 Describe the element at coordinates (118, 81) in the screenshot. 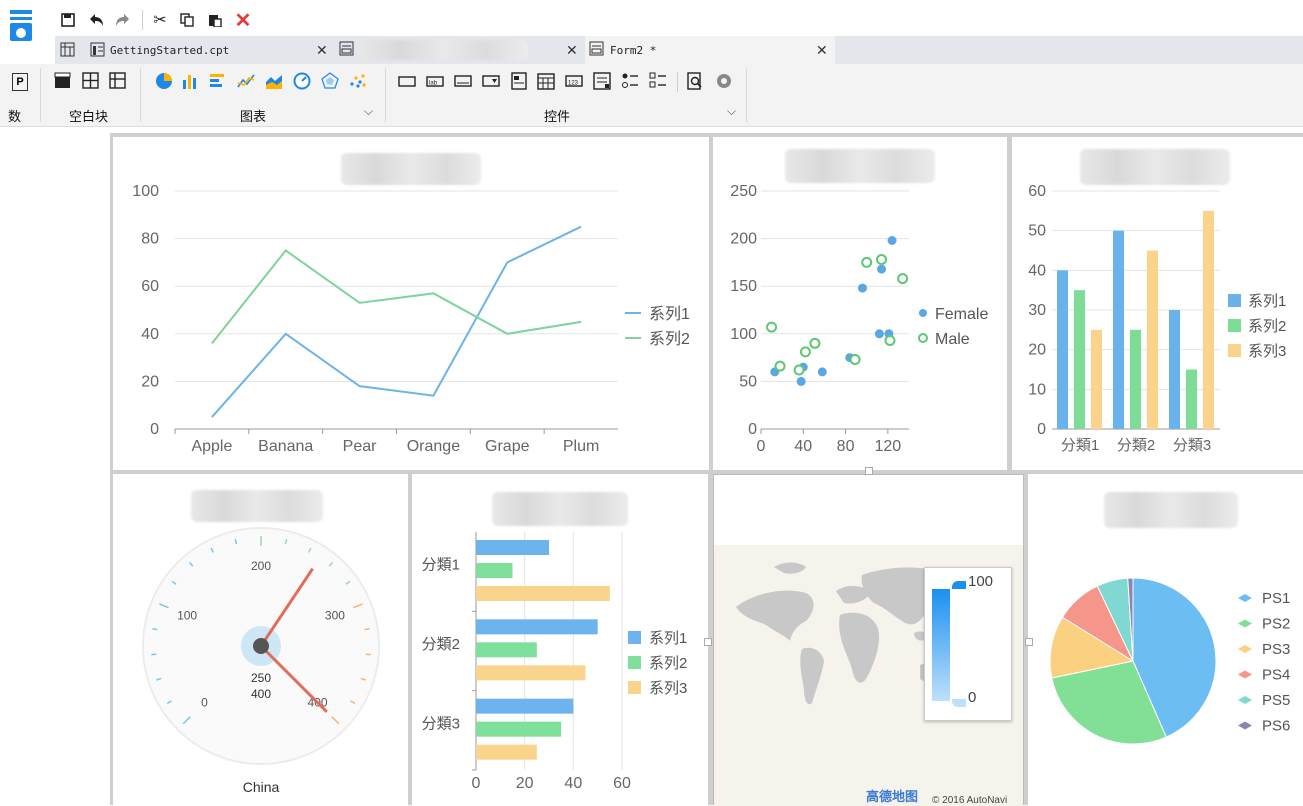

I see `split-grid-icon` at that location.